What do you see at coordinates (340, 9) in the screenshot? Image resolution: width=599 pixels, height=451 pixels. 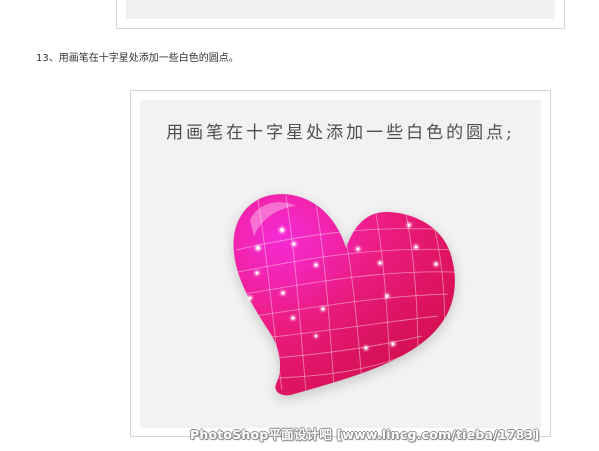 I see `previous-image` at bounding box center [340, 9].